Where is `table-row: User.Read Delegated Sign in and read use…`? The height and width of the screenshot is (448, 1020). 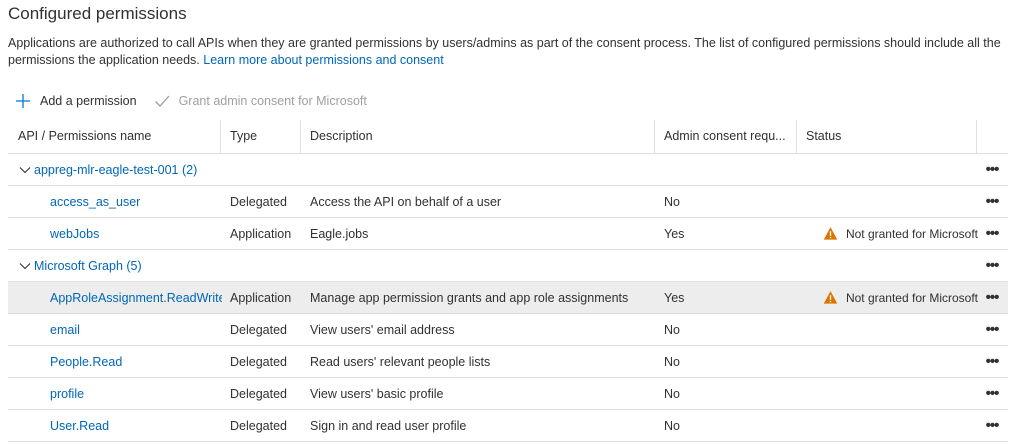
table-row: User.Read Delegated Sign in and read use… is located at coordinates (508, 426).